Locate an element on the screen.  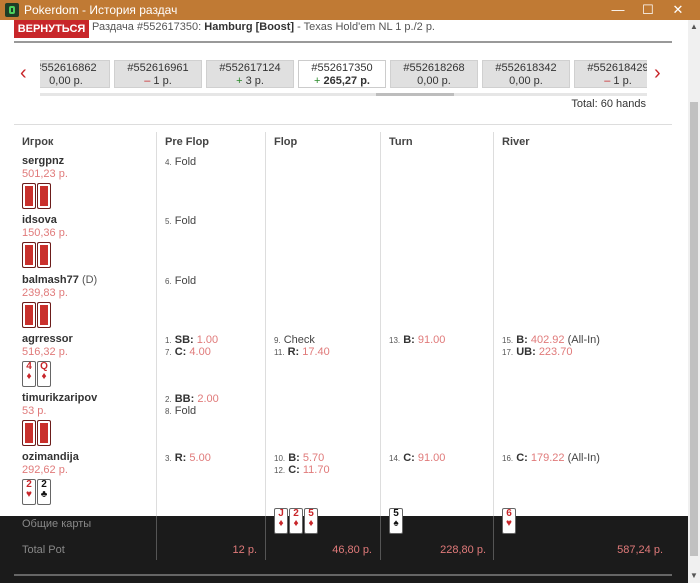
hand-tab: #552618429 – 1 р. is located at coordinates (610, 74).